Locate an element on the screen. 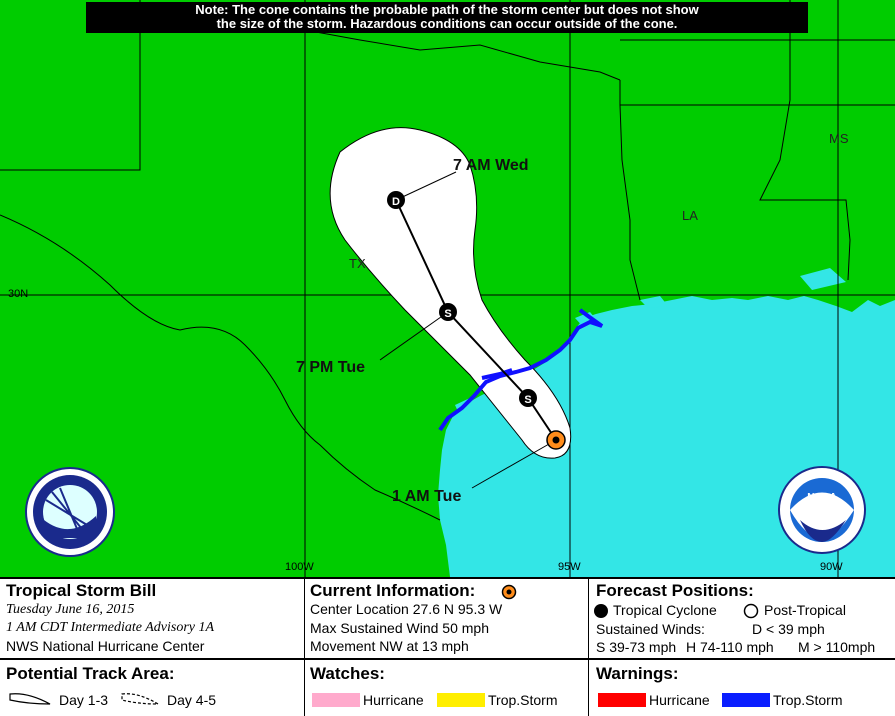 The image size is (895, 716). day-1-3-cone-icon is located at coordinates (30, 699).